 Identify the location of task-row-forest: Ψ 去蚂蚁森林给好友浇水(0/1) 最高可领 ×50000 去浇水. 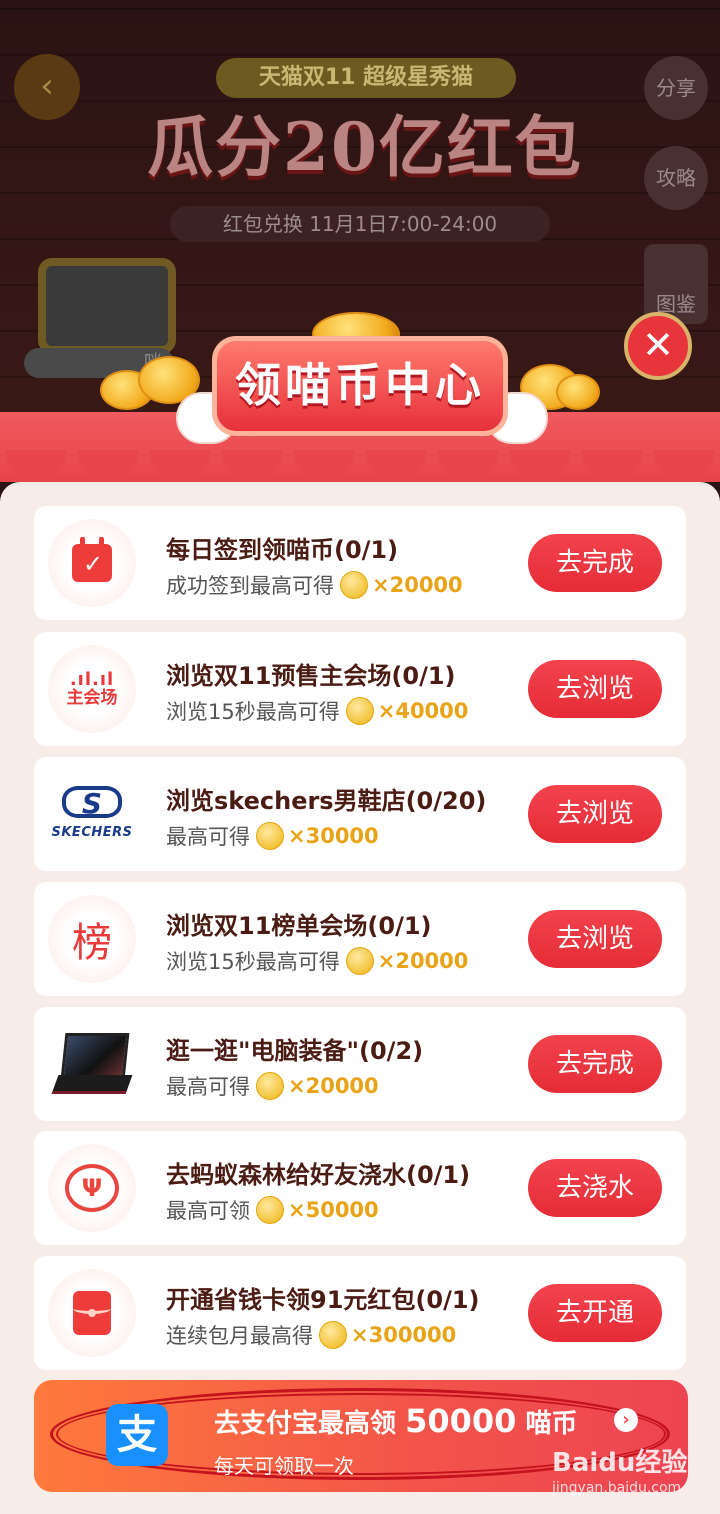
(360, 1188).